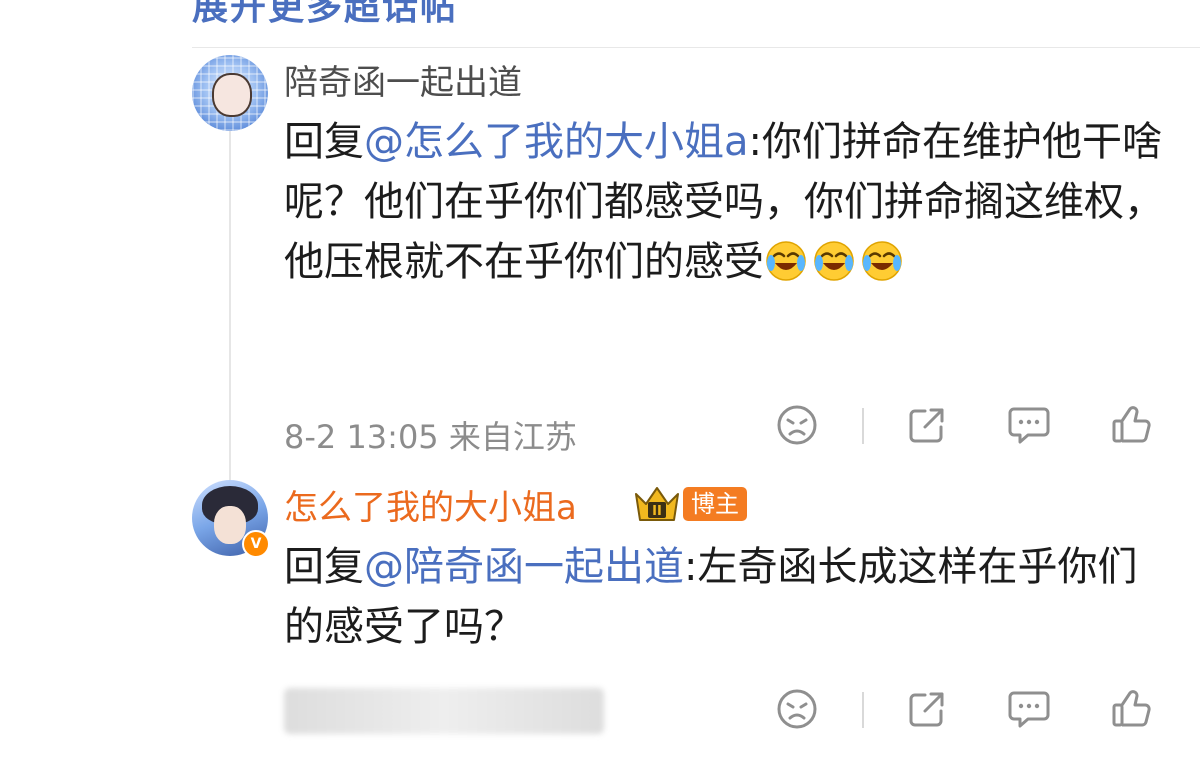 This screenshot has width=1200, height=768. What do you see at coordinates (325, 15) in the screenshot?
I see `expand-more-link: 展开更多超话帖` at bounding box center [325, 15].